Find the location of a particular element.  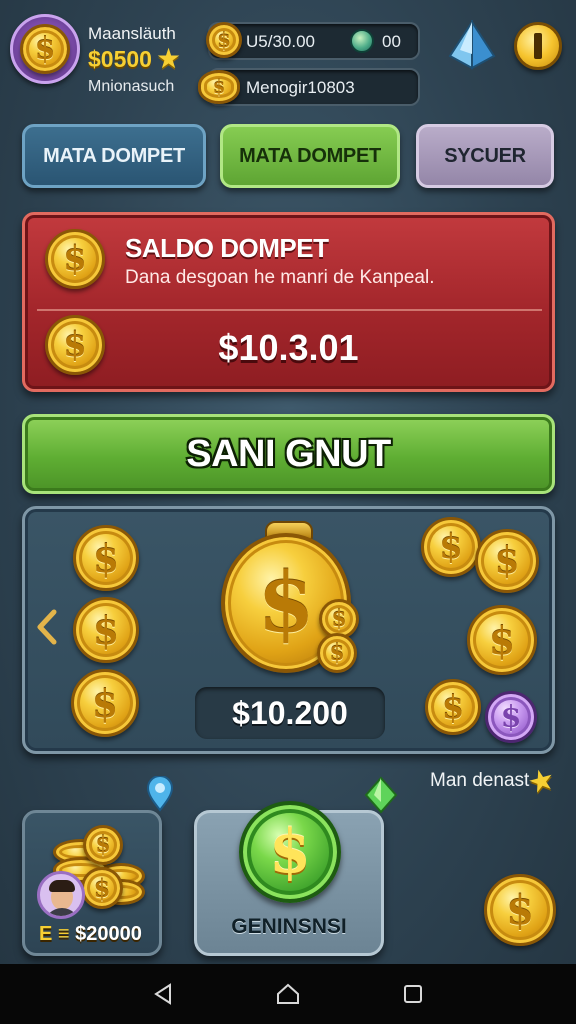

purple-dollar-coin-icon: $ is located at coordinates (511, 717).